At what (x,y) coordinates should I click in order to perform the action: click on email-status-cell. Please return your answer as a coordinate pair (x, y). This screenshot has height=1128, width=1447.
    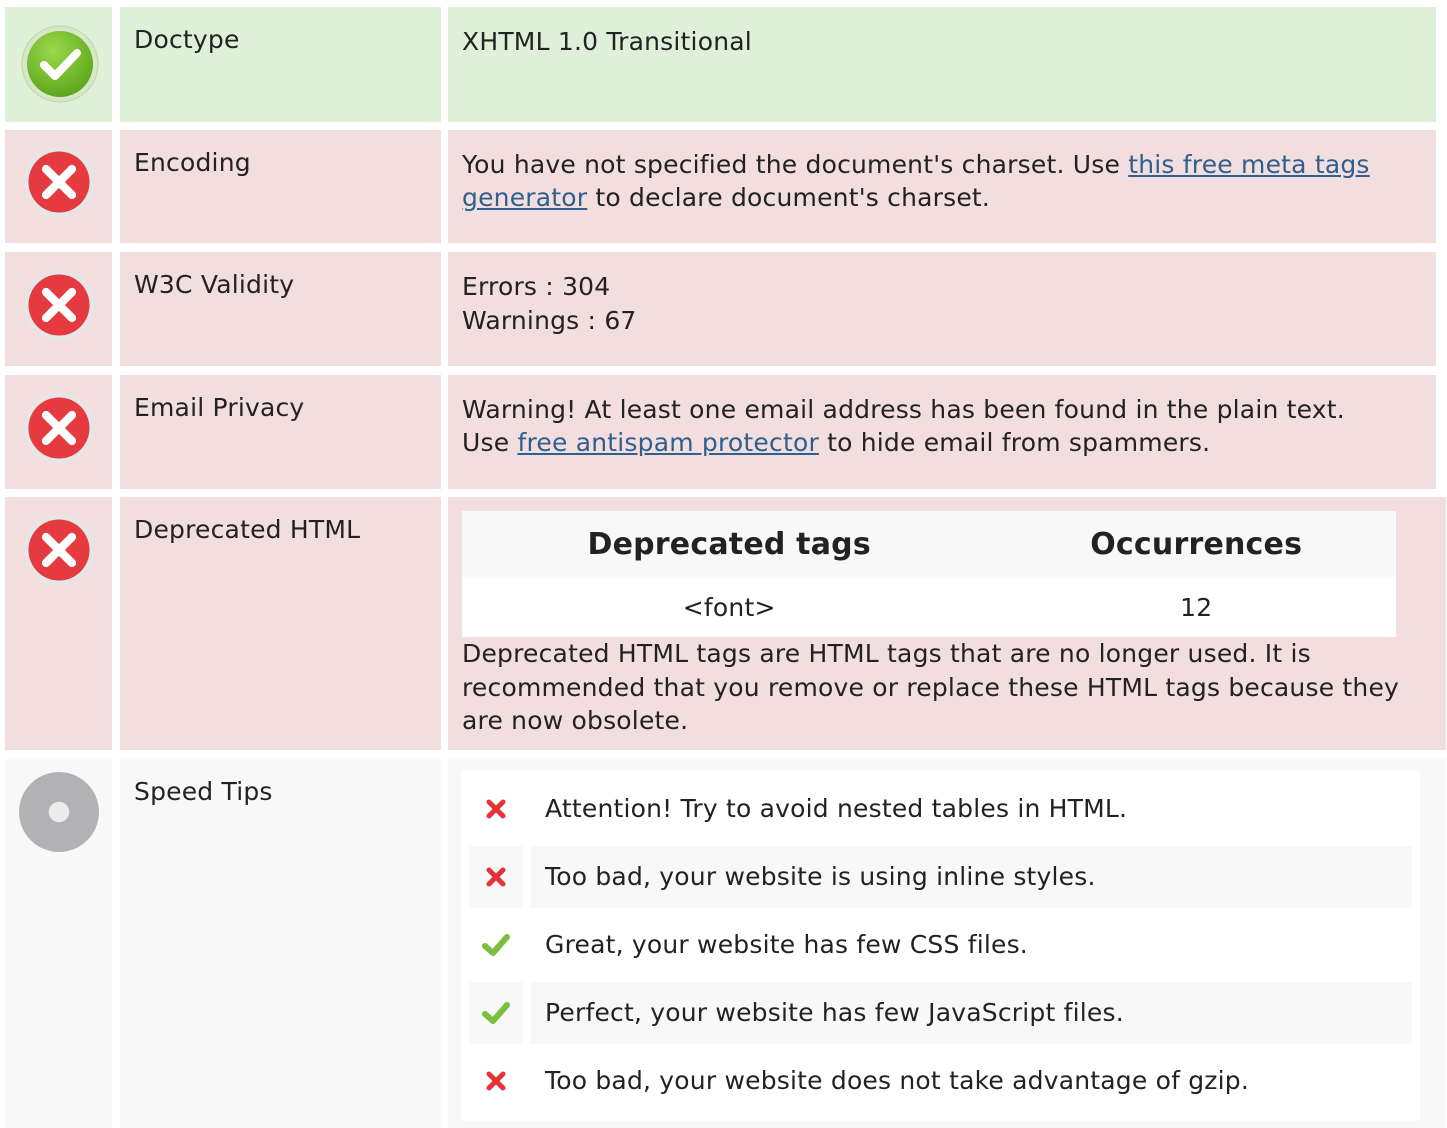
    Looking at the image, I should click on (58, 432).